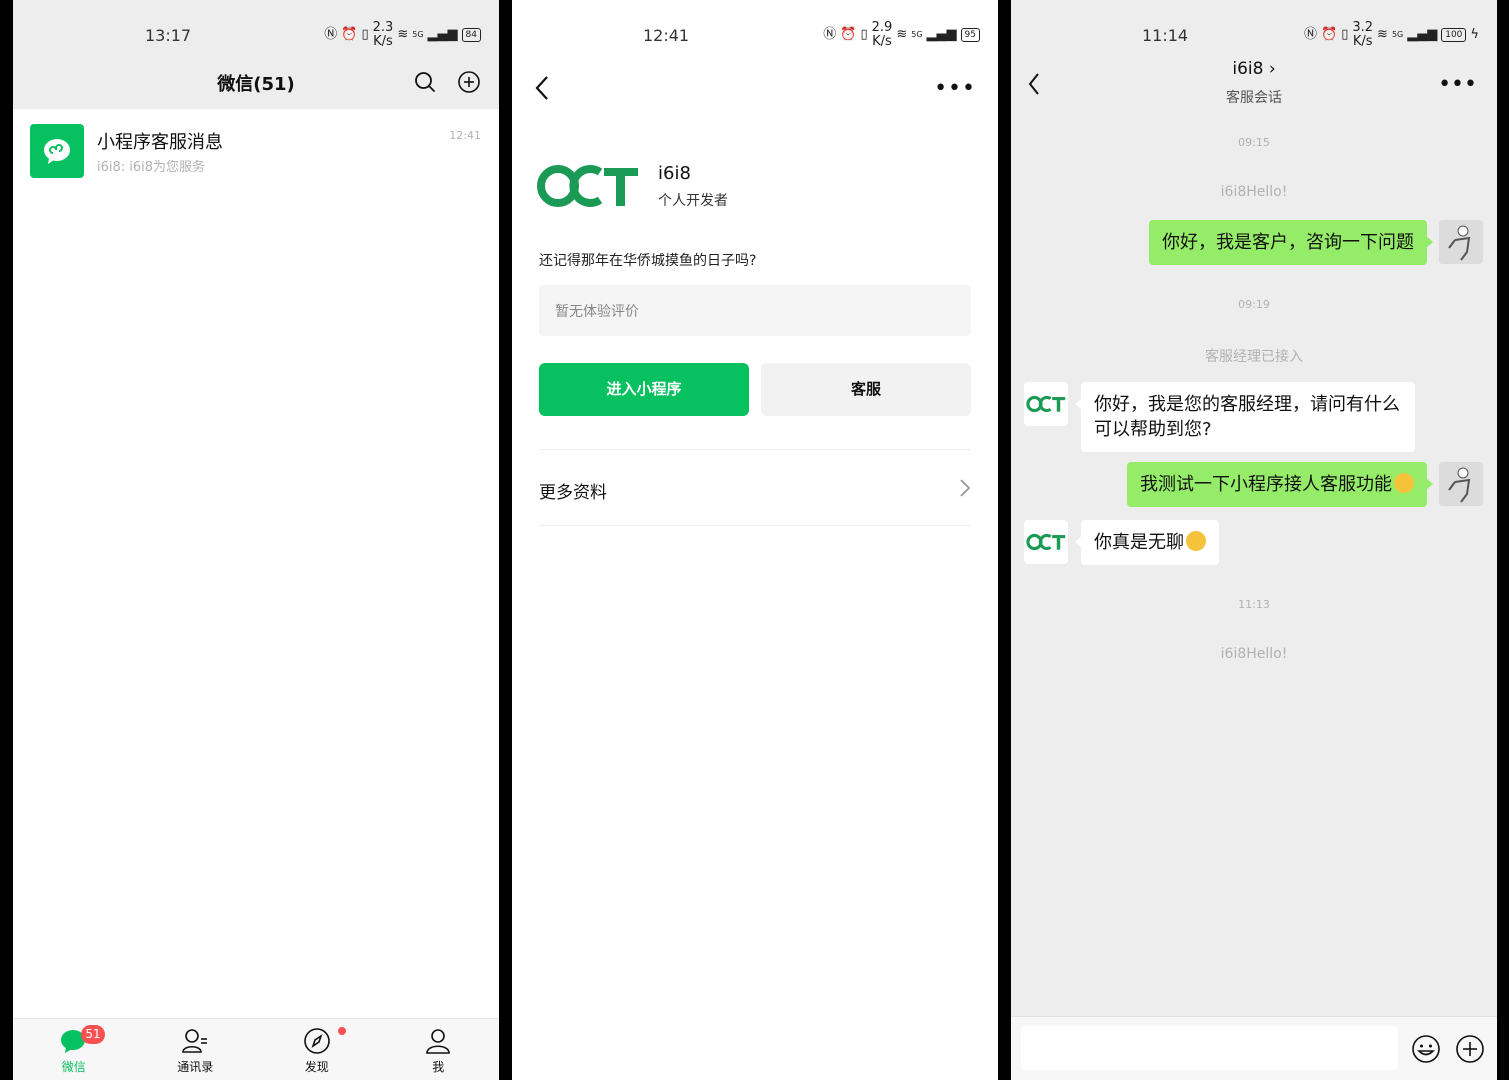  What do you see at coordinates (755, 525) in the screenshot?
I see `divider` at bounding box center [755, 525].